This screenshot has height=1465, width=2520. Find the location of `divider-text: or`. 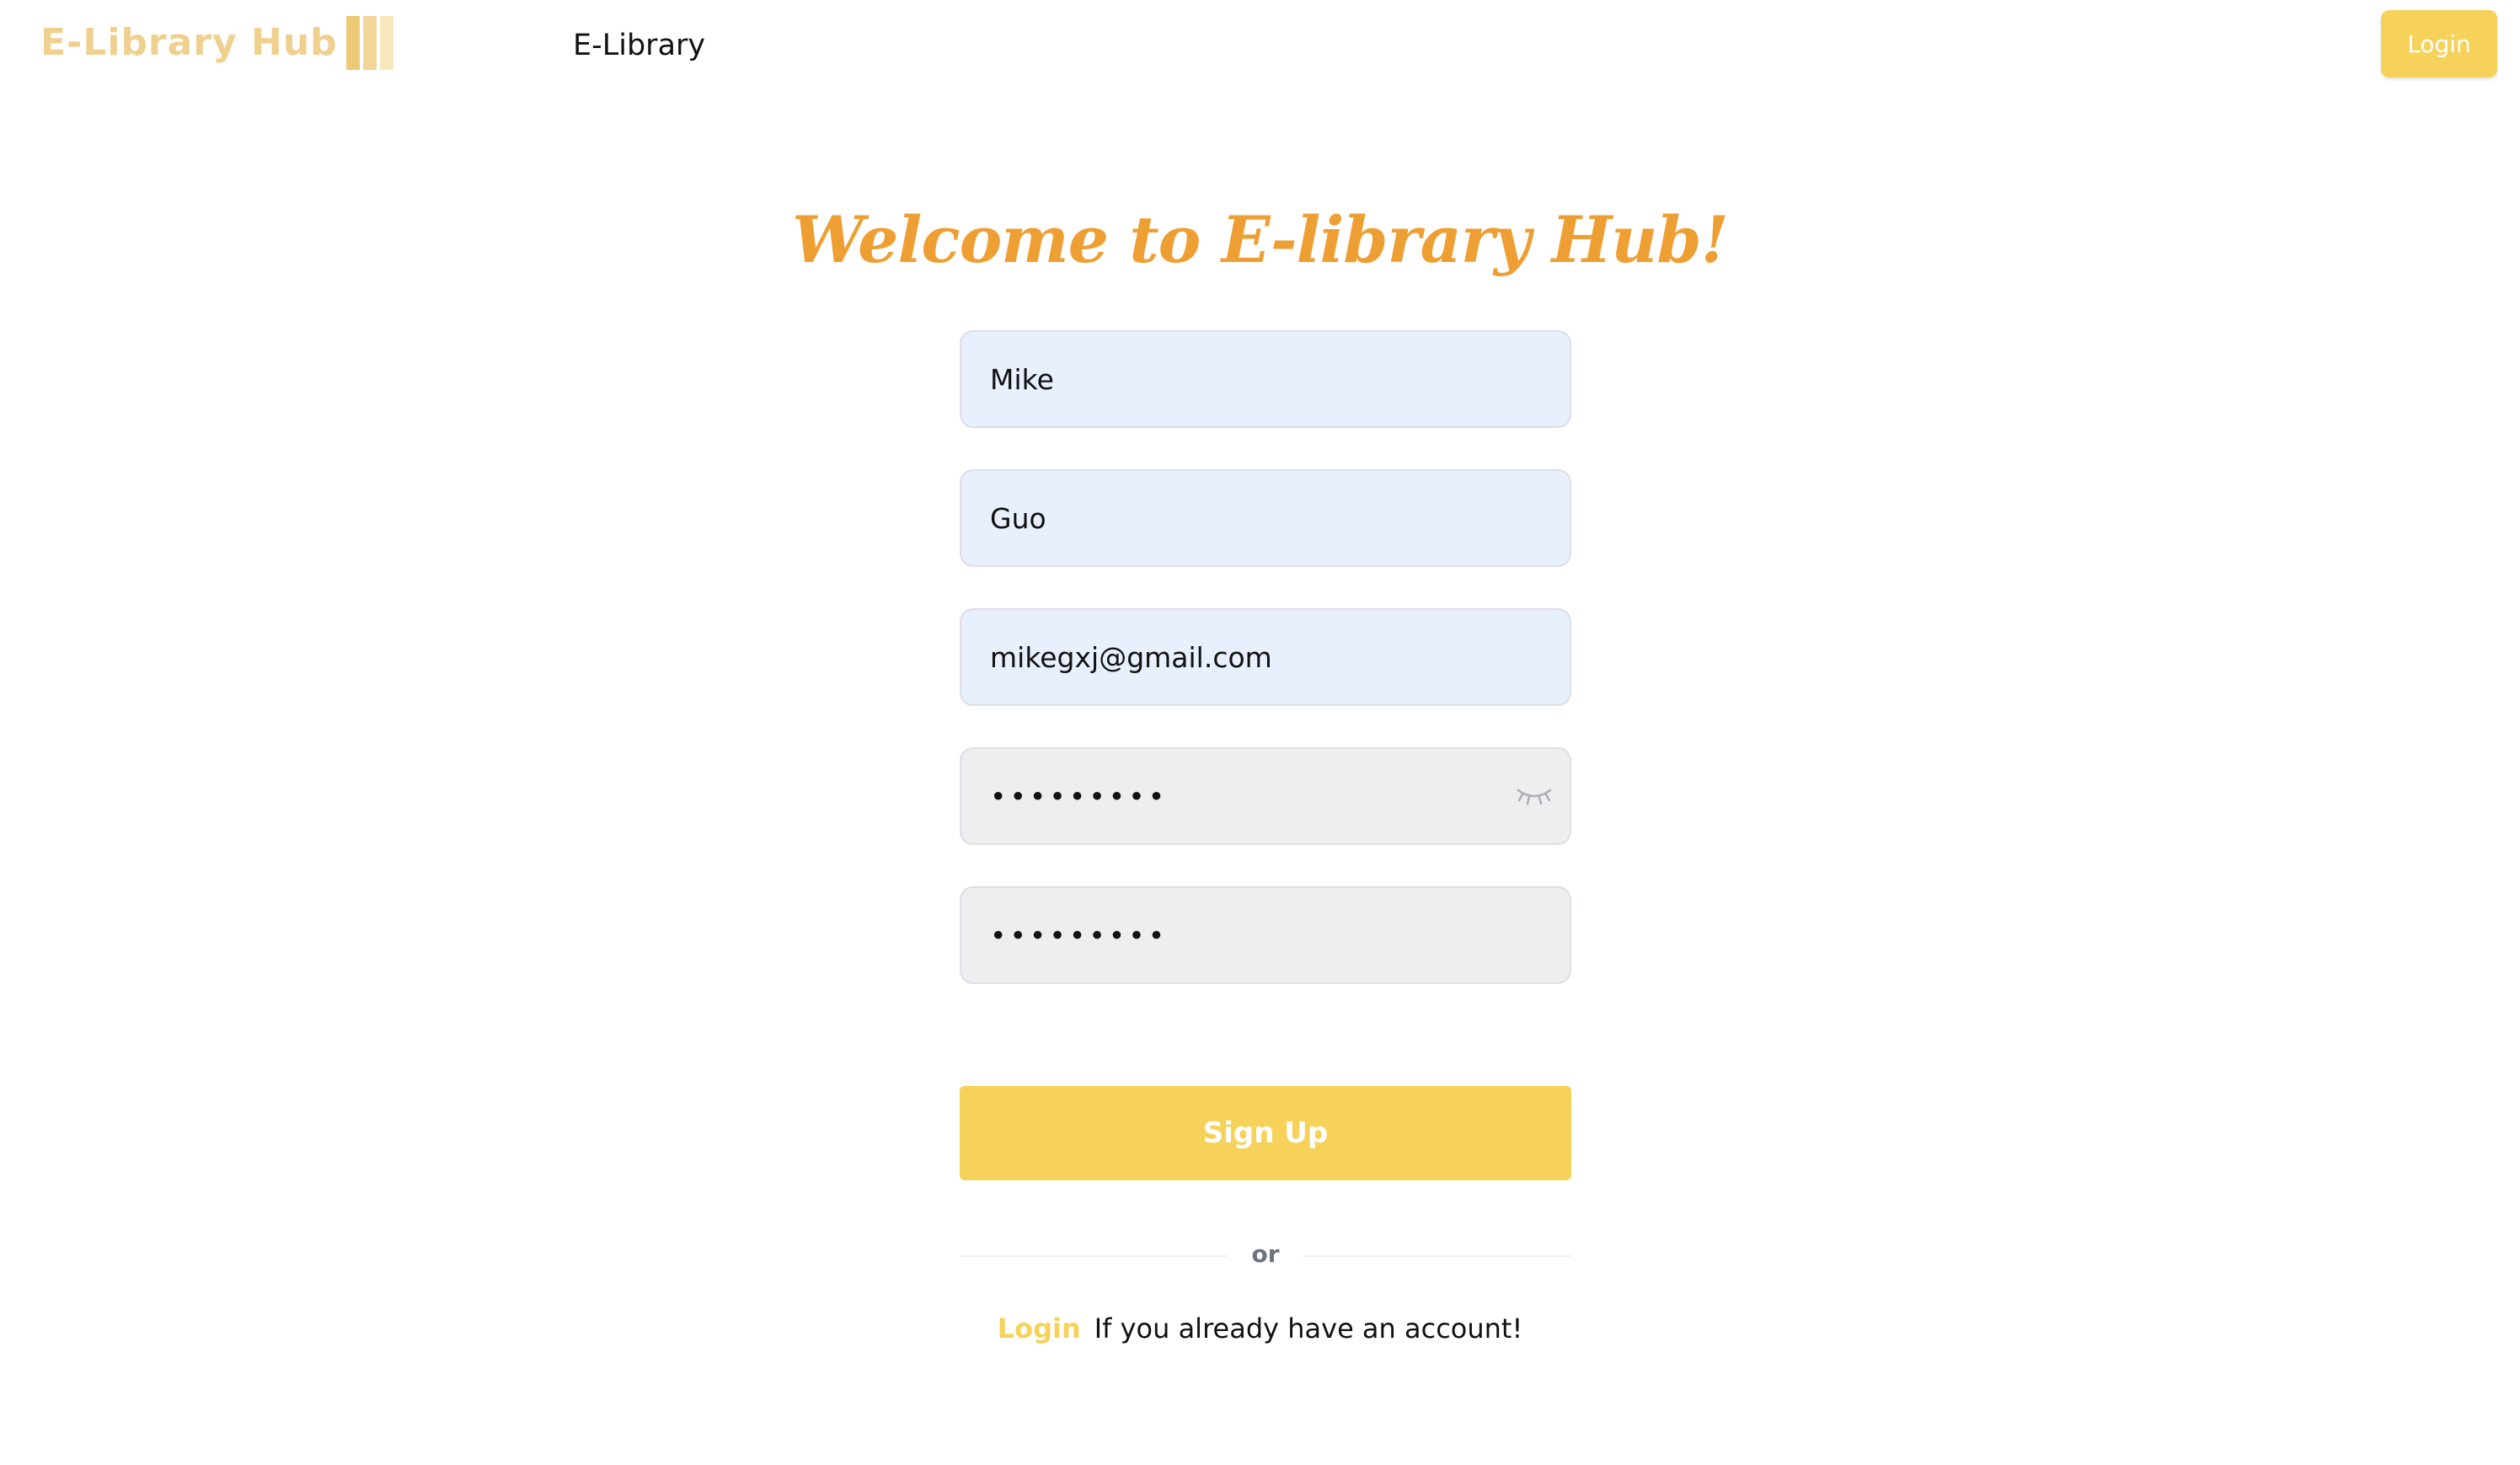

divider-text: or is located at coordinates (1265, 1254).